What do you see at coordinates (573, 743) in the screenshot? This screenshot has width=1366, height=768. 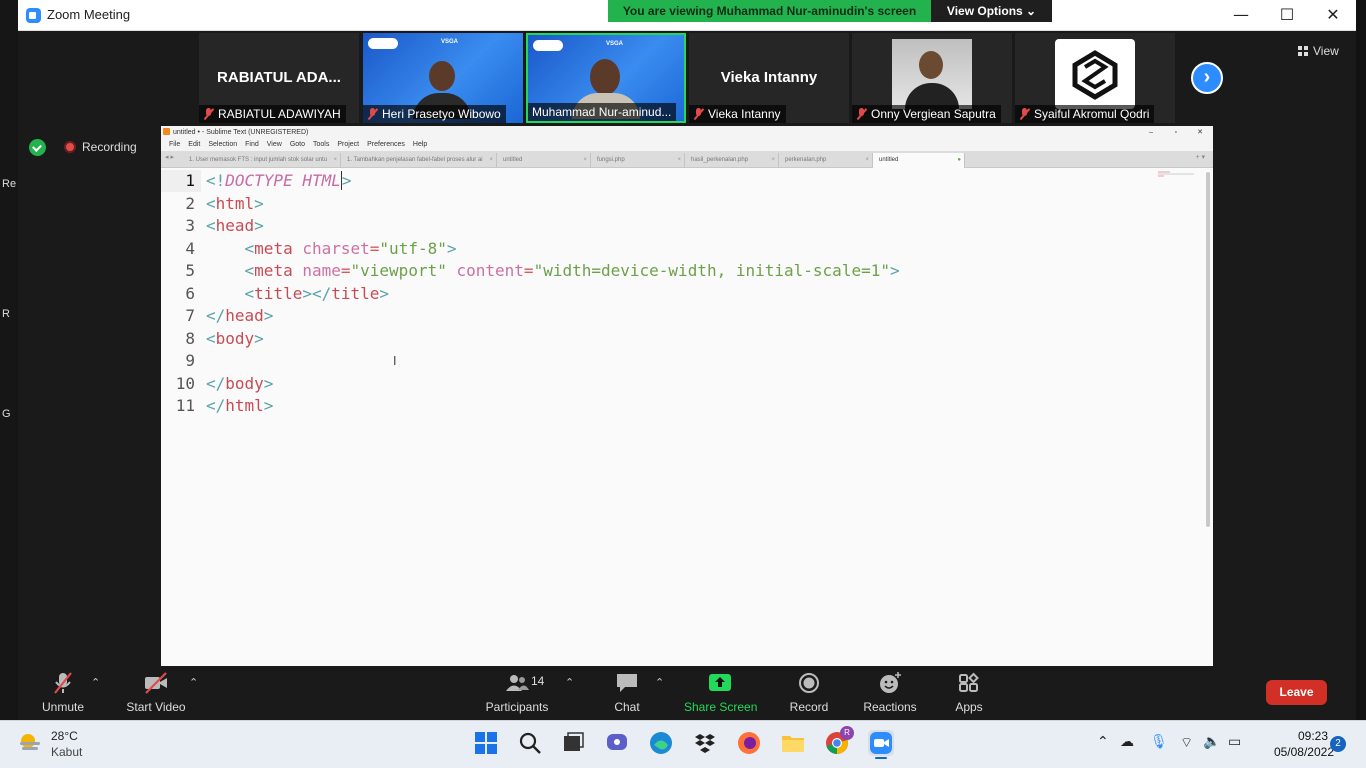 I see `task-view-icon` at bounding box center [573, 743].